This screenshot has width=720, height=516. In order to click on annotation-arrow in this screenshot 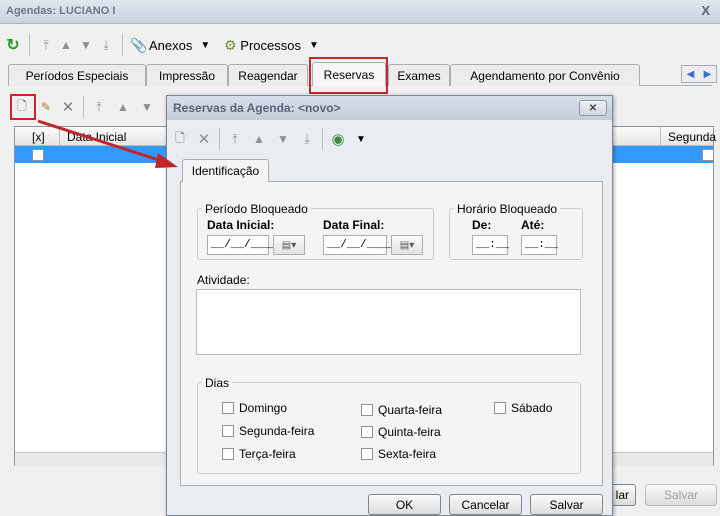, I will do `click(107, 143)`.